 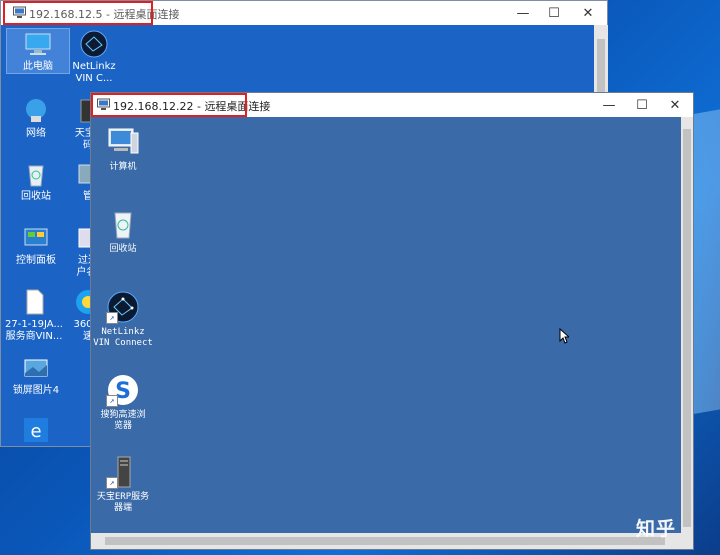 What do you see at coordinates (123, 249) in the screenshot?
I see `inner-icon-label: 回收站` at bounding box center [123, 249].